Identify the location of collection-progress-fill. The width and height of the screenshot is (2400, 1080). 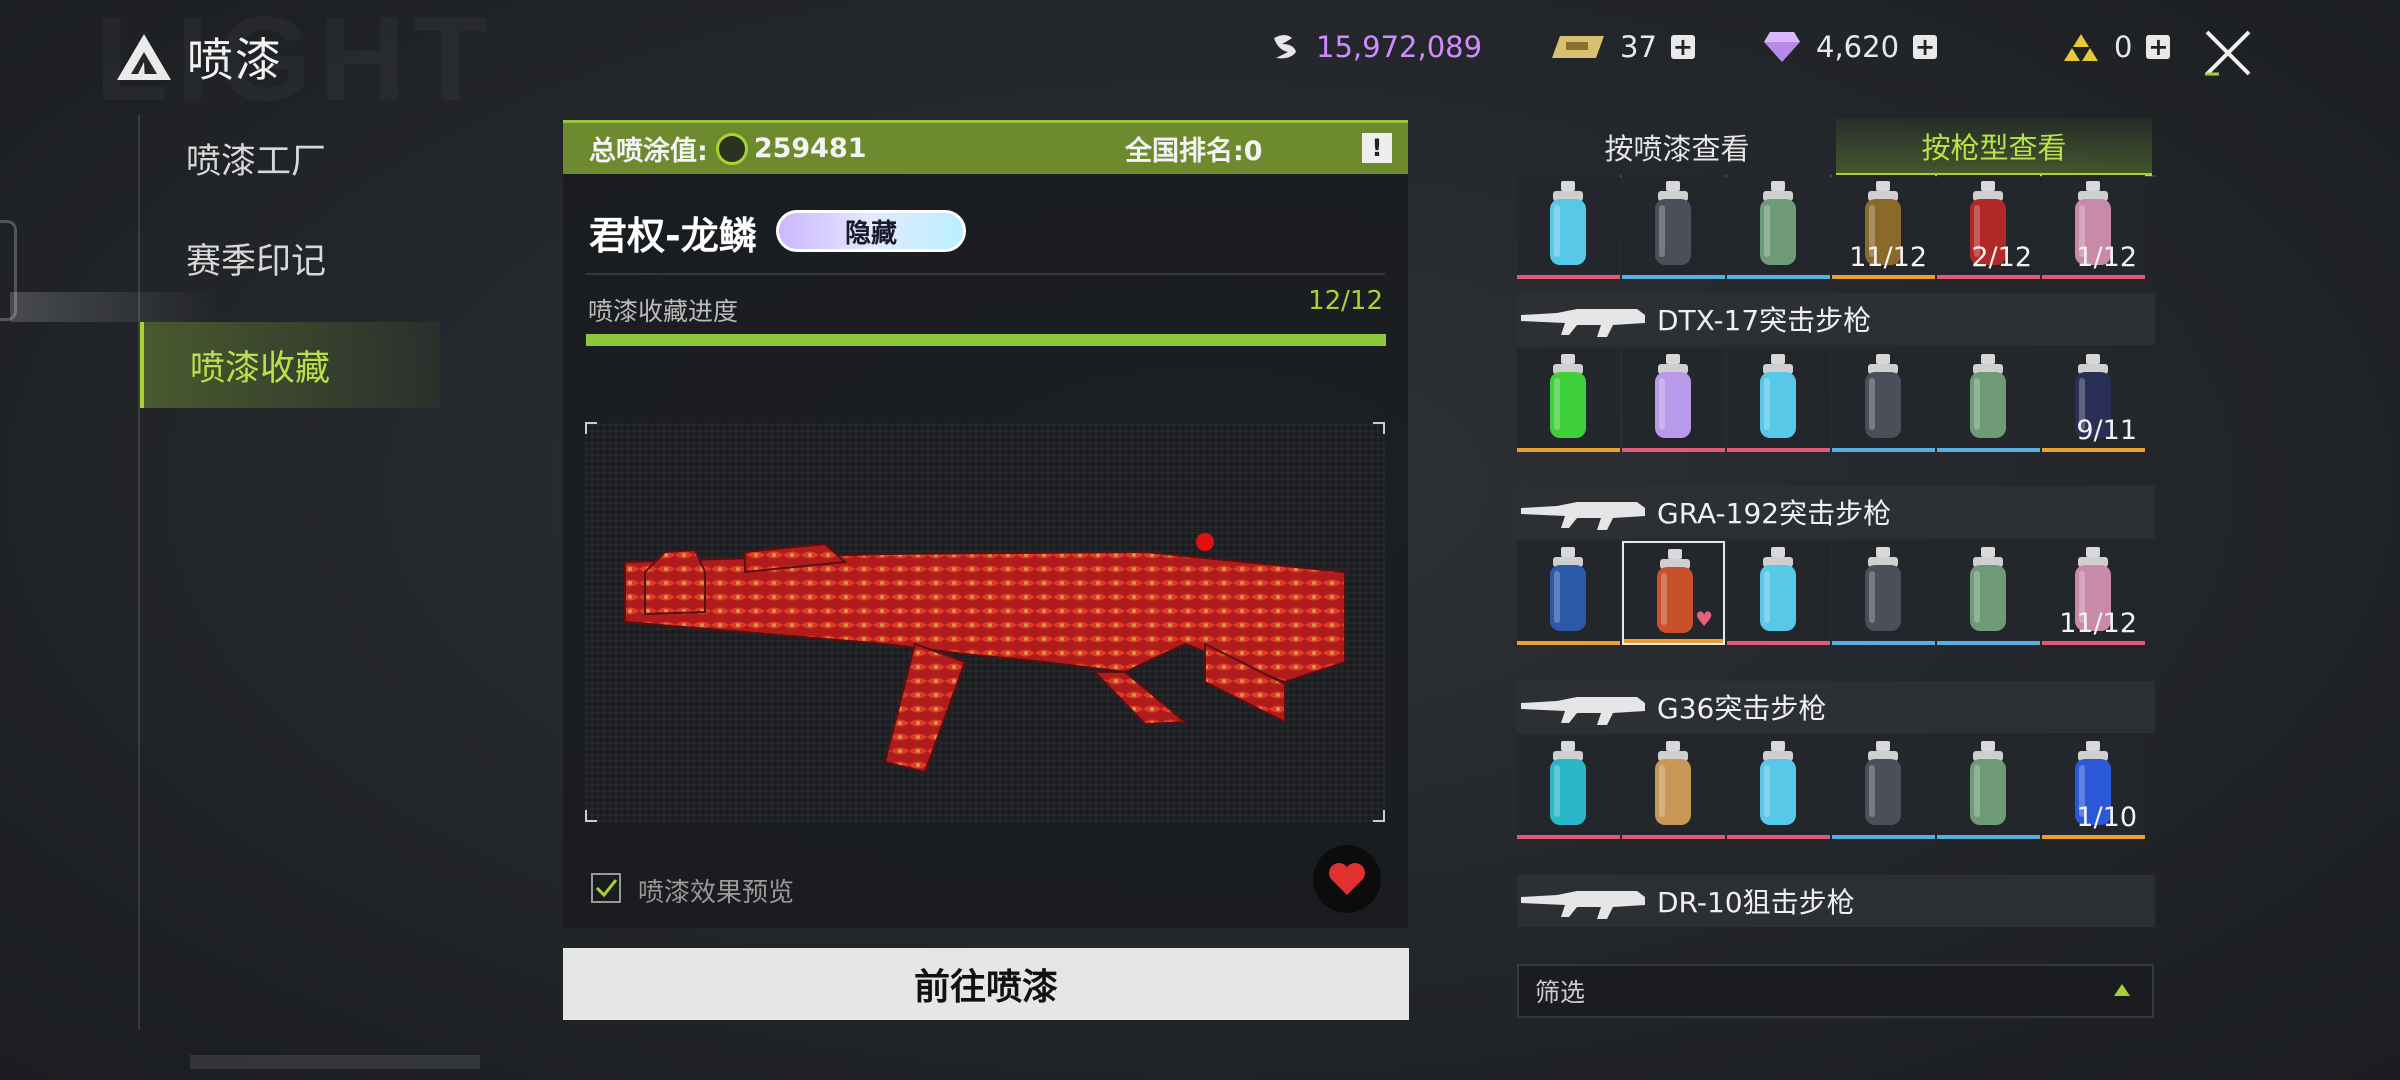
(986, 340).